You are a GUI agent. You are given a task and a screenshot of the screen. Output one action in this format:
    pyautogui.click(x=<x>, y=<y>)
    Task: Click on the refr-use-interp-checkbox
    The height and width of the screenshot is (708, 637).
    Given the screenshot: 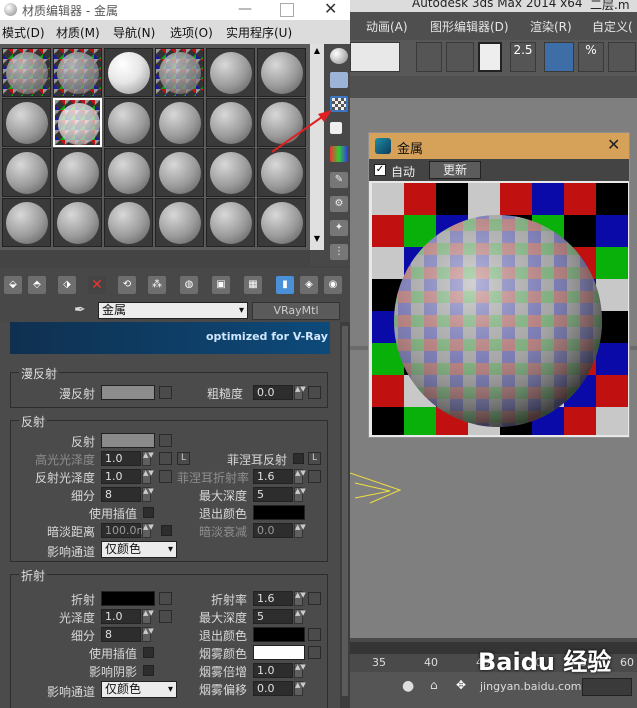 What is the action you would take?
    pyautogui.click(x=148, y=652)
    